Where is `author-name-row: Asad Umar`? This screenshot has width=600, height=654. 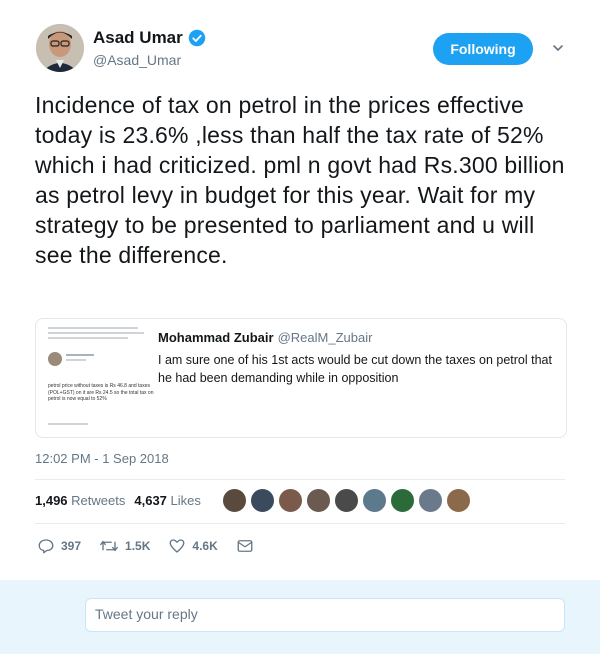
author-name-row: Asad Umar is located at coordinates (149, 38).